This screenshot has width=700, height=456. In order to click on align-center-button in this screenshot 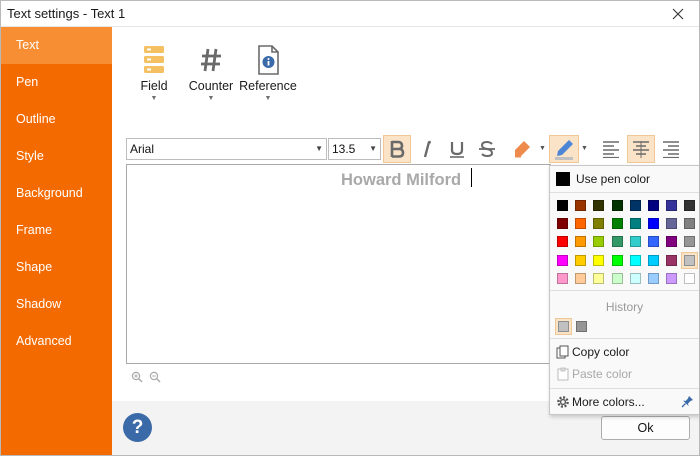, I will do `click(641, 149)`.